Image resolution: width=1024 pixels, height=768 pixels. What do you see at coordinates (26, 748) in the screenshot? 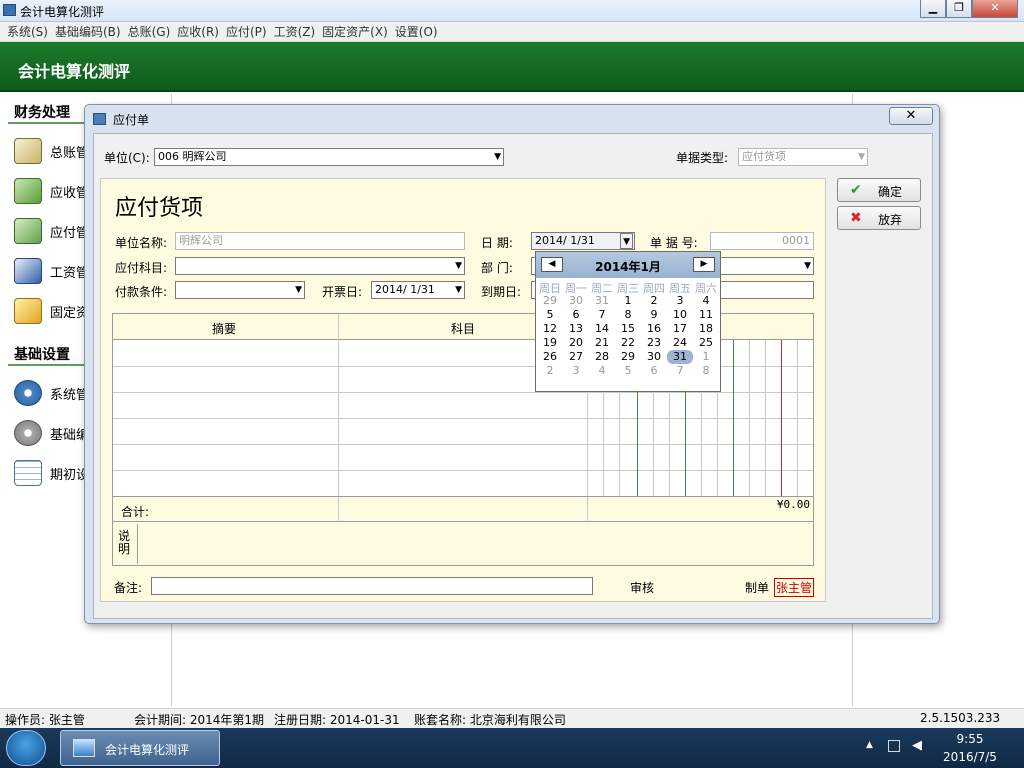
I see `windows-start-icon` at bounding box center [26, 748].